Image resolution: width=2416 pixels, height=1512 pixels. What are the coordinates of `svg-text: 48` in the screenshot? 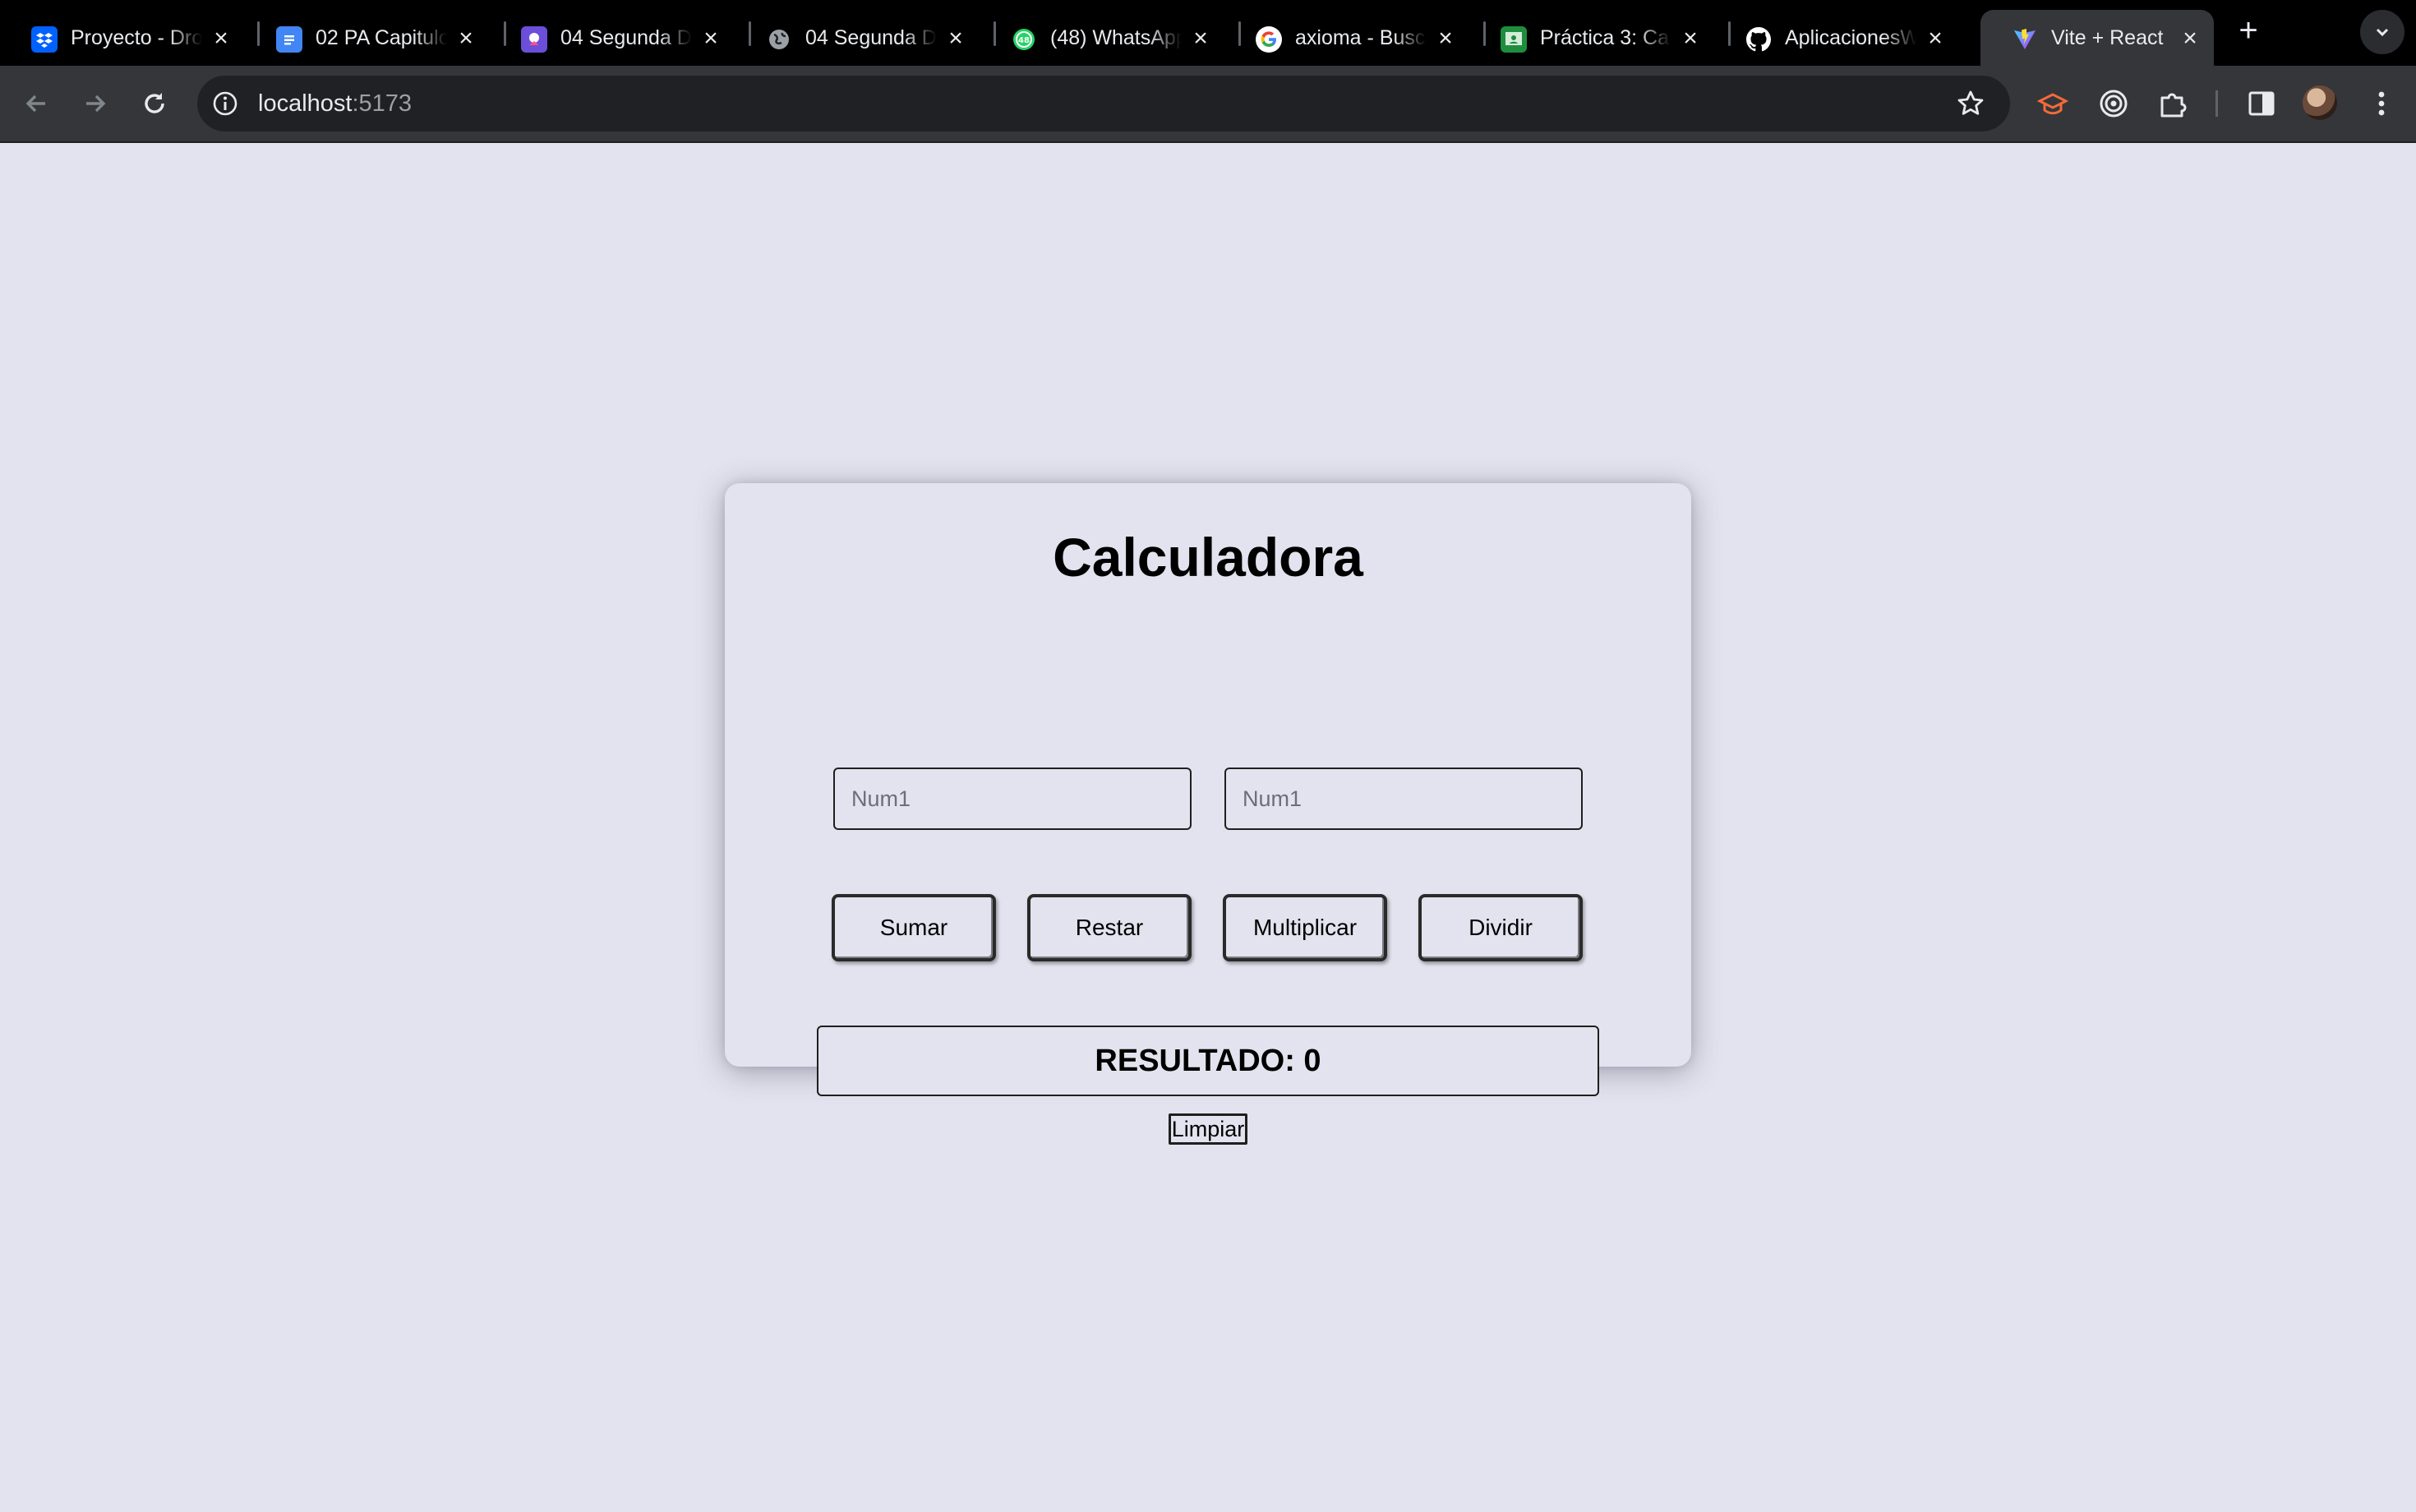 It's located at (1024, 40).